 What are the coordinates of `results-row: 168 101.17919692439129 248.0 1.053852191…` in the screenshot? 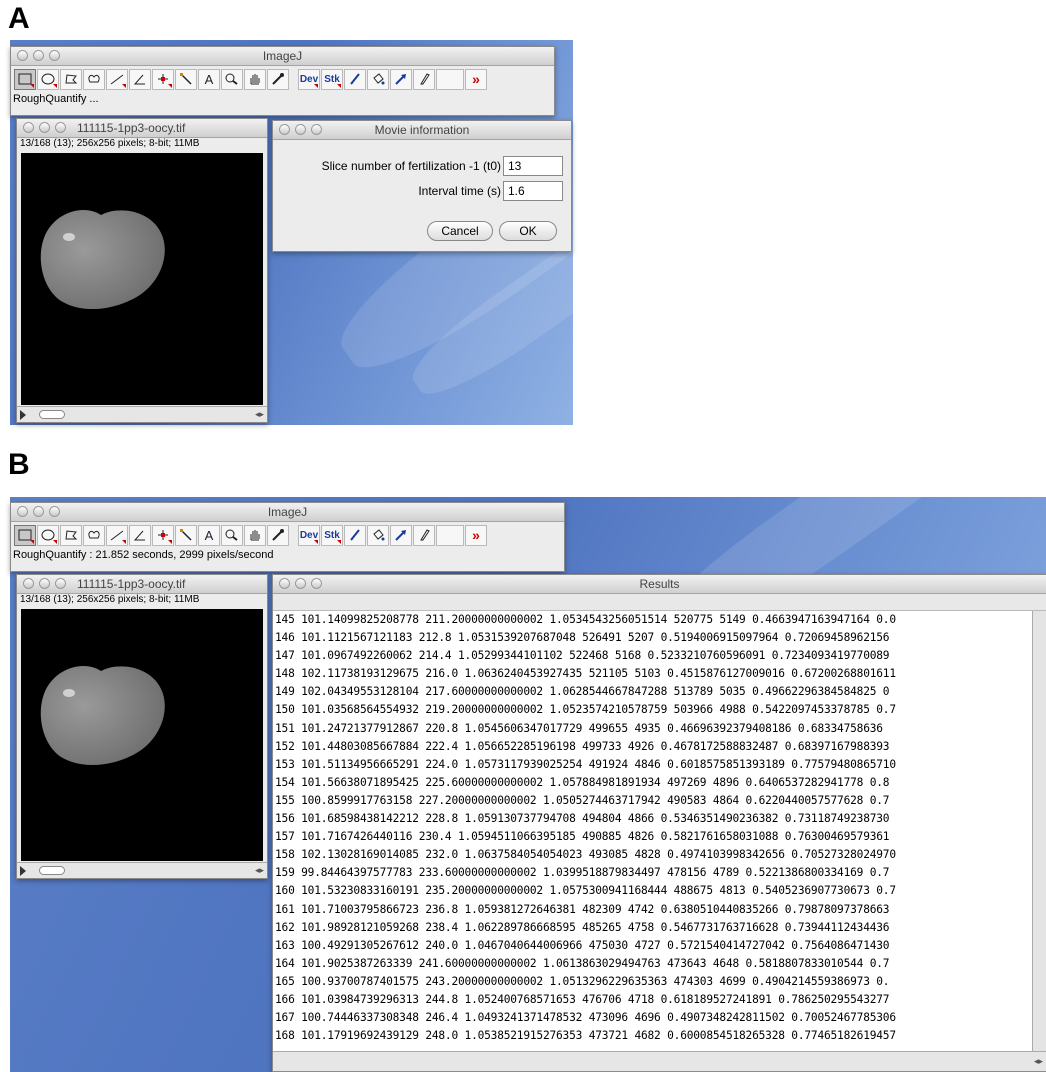 It's located at (653, 1036).